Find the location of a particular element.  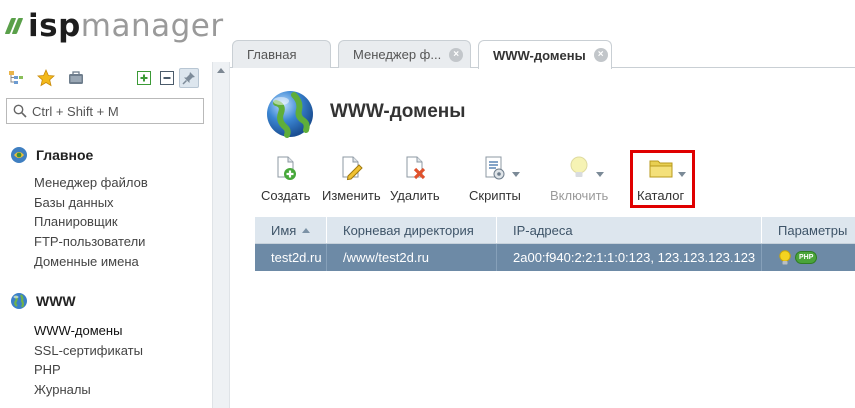

scripts-button: Скрипты is located at coordinates (495, 180).